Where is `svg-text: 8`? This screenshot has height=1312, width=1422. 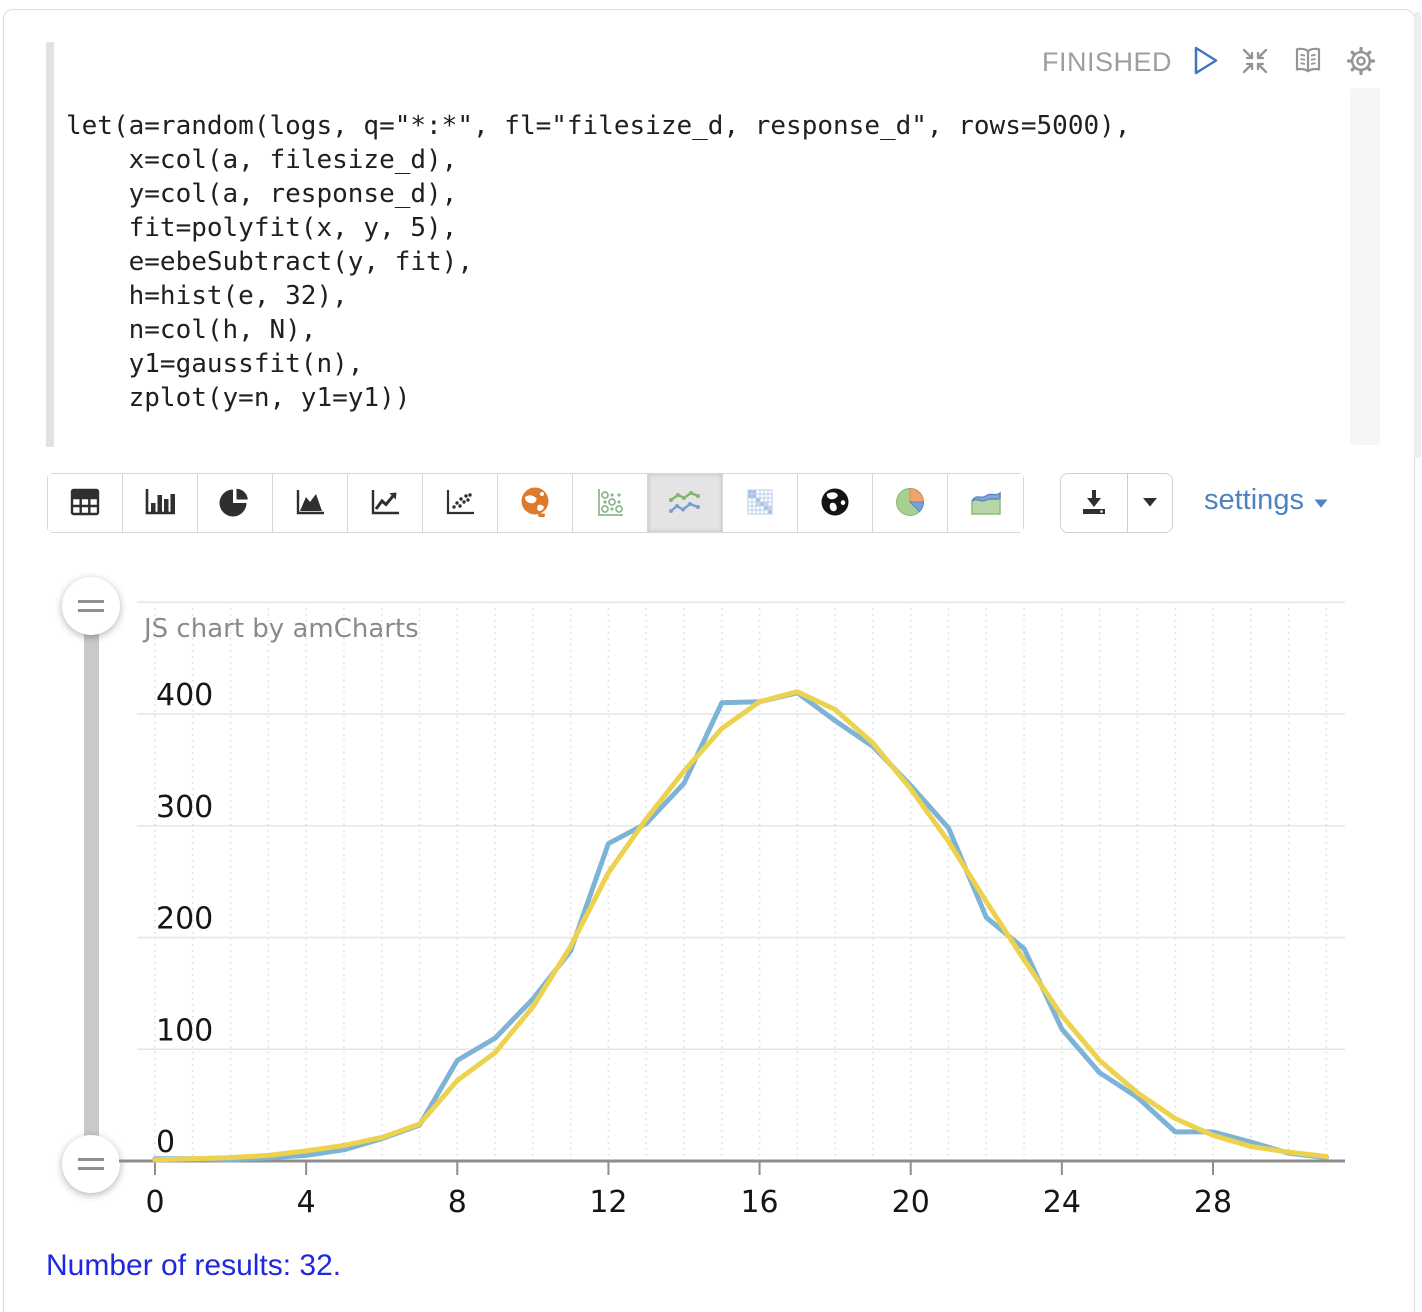
svg-text: 8 is located at coordinates (457, 1202).